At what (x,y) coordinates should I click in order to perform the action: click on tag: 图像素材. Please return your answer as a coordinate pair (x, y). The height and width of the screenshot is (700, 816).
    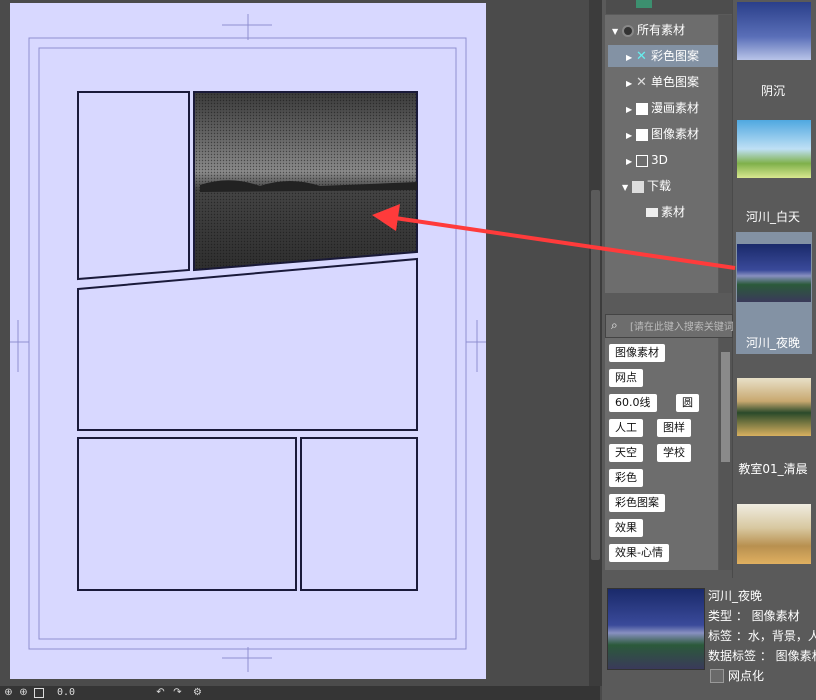
    Looking at the image, I should click on (637, 353).